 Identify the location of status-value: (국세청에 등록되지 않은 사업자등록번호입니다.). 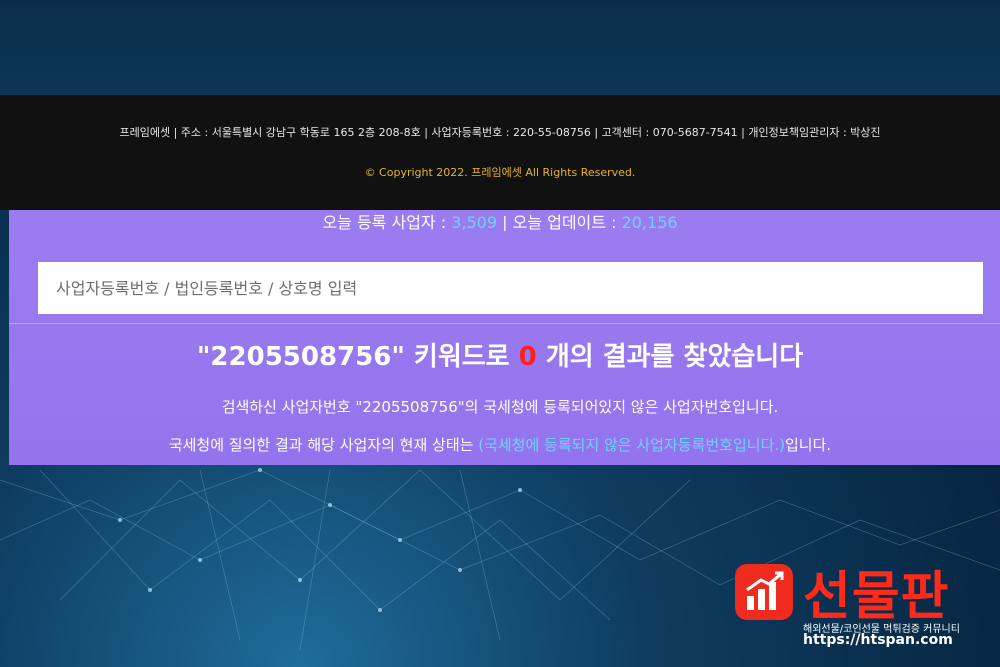
(631, 445).